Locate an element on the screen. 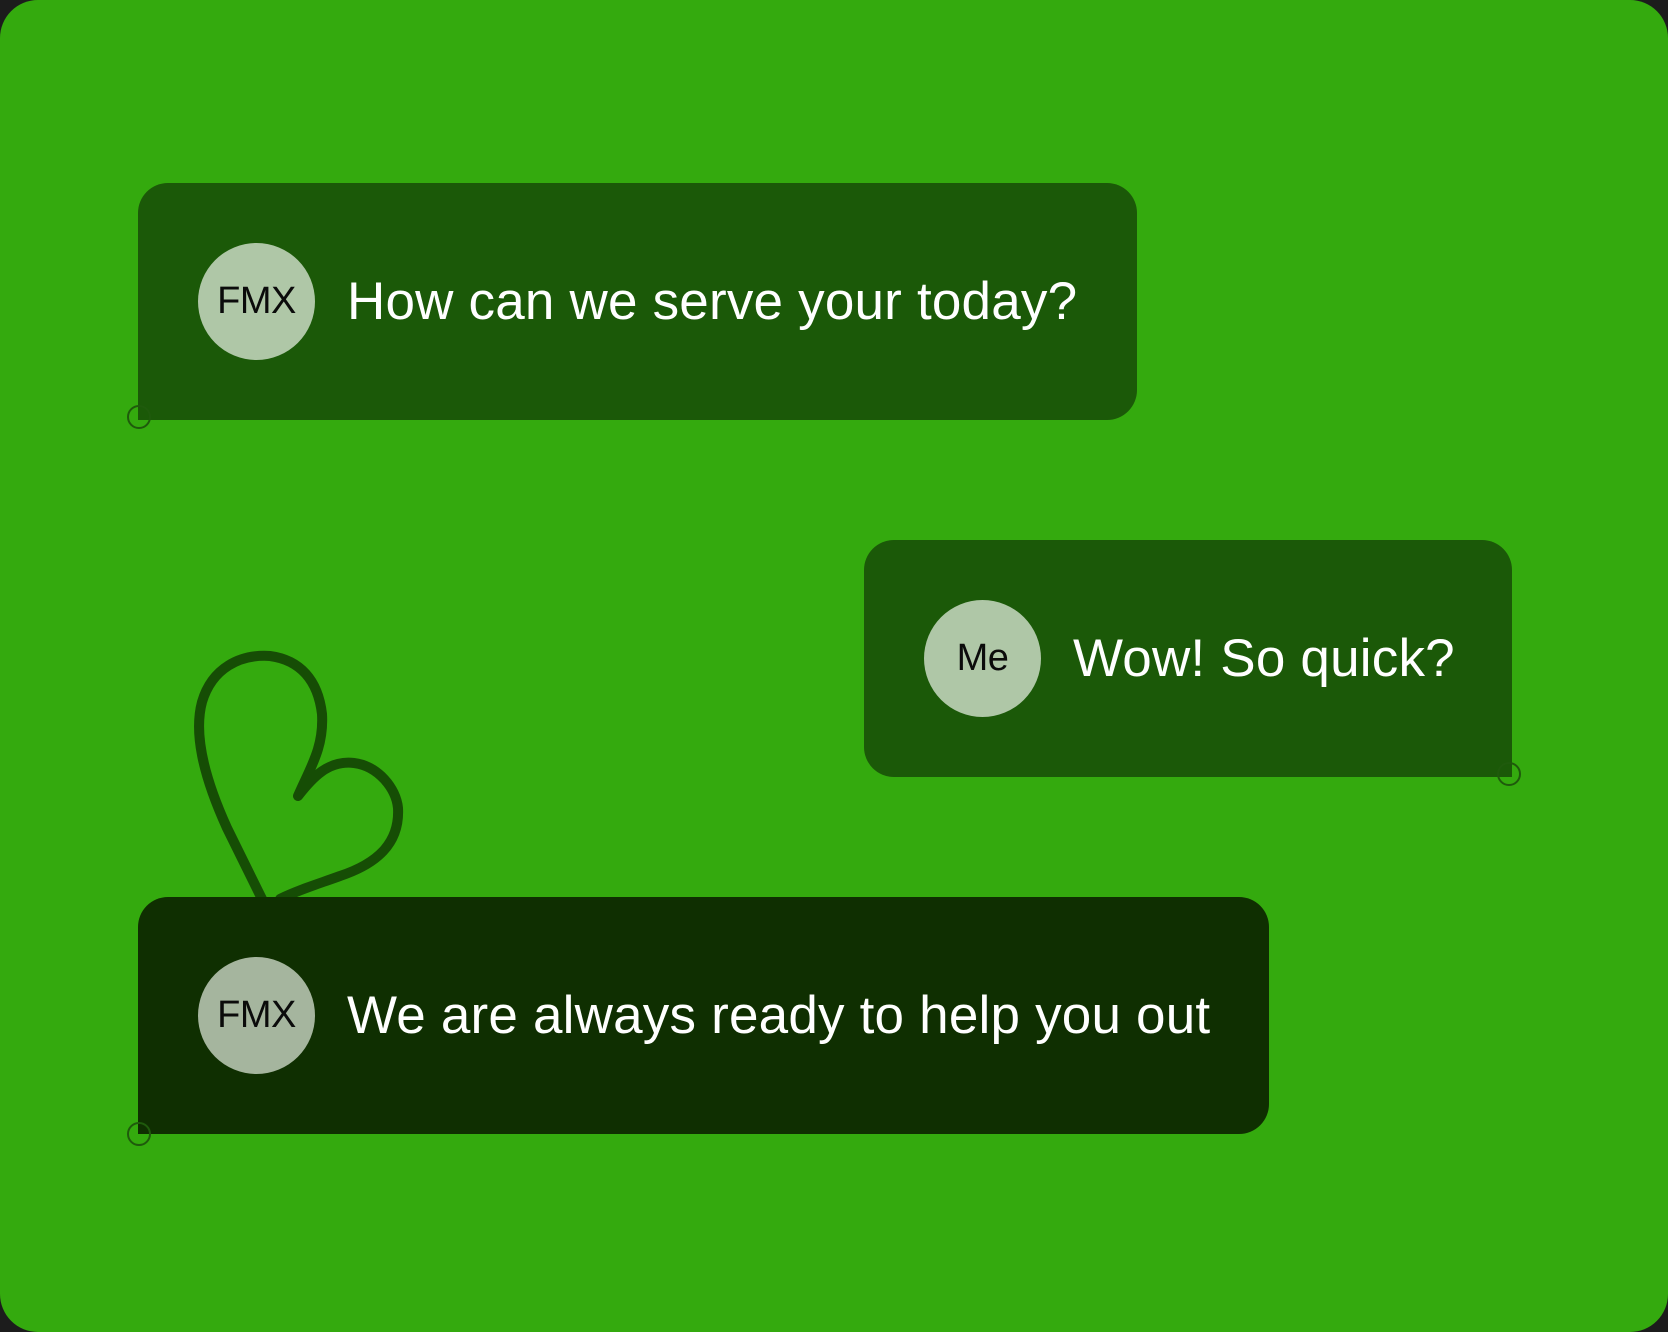 Image resolution: width=1668 pixels, height=1332 pixels. message-text: We are always ready to help you out is located at coordinates (779, 1015).